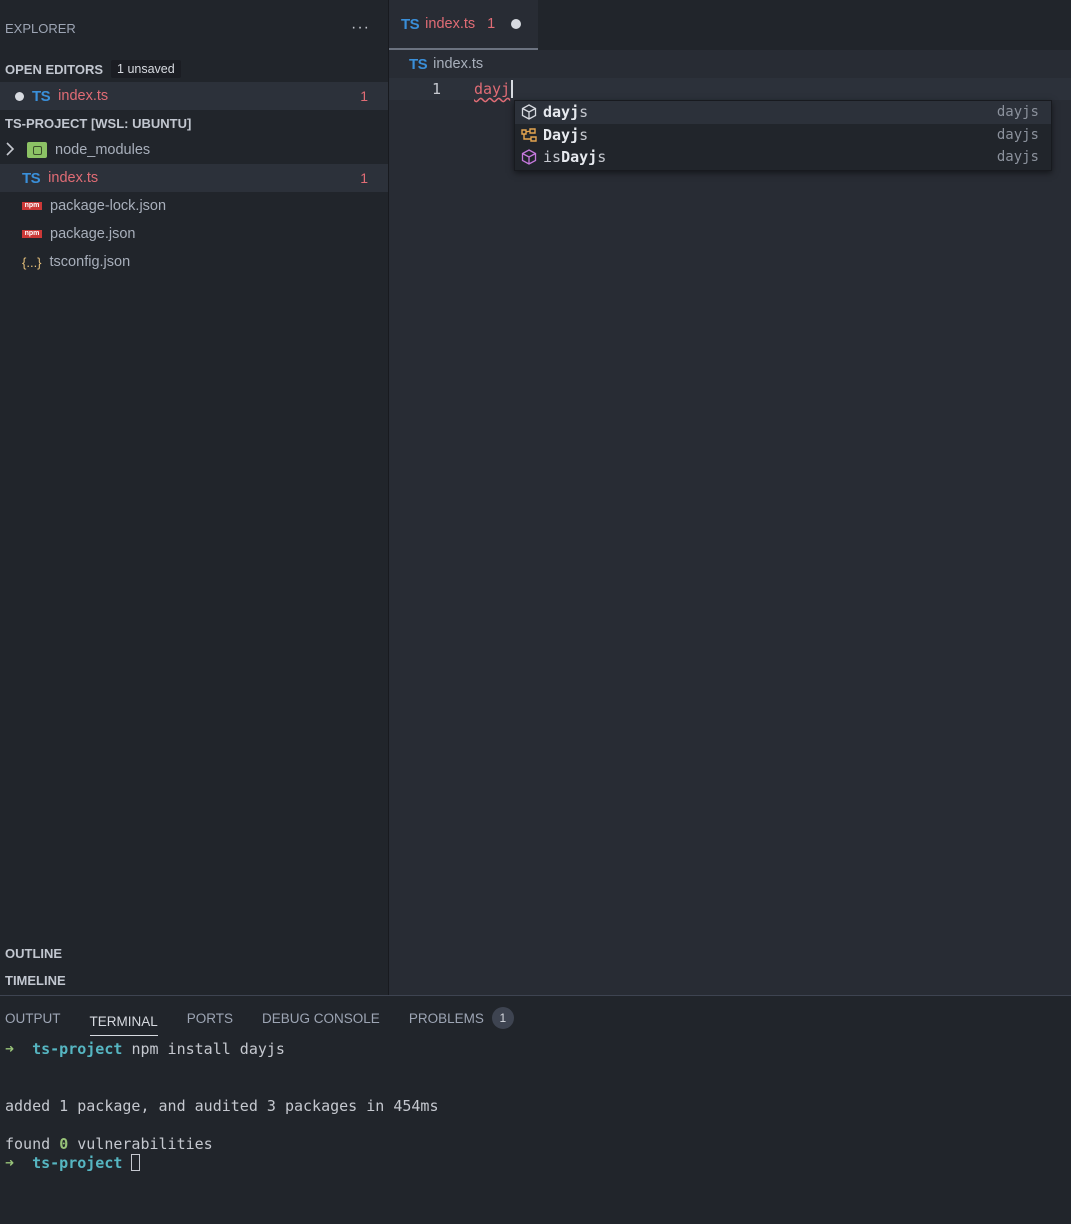  What do you see at coordinates (83, 96) in the screenshot?
I see `open-editor-filename: index.ts` at bounding box center [83, 96].